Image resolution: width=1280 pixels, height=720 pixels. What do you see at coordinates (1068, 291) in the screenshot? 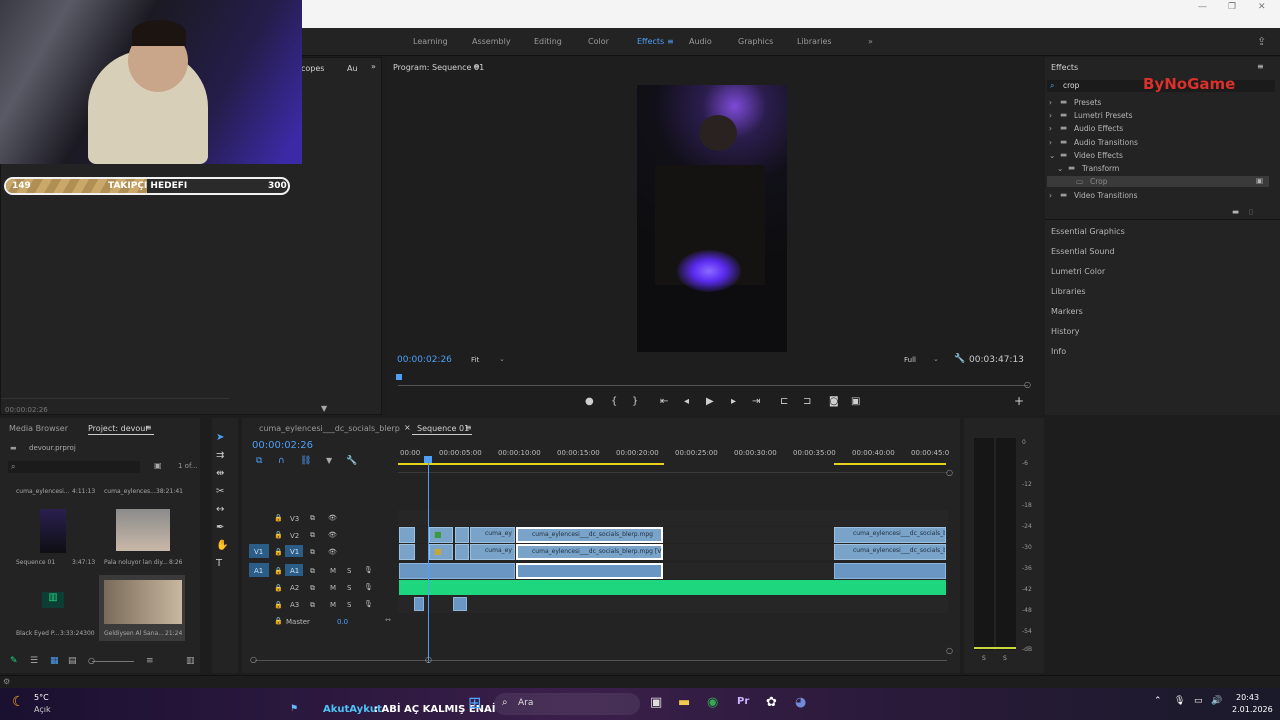
I see `section-libraries: Libraries` at bounding box center [1068, 291].